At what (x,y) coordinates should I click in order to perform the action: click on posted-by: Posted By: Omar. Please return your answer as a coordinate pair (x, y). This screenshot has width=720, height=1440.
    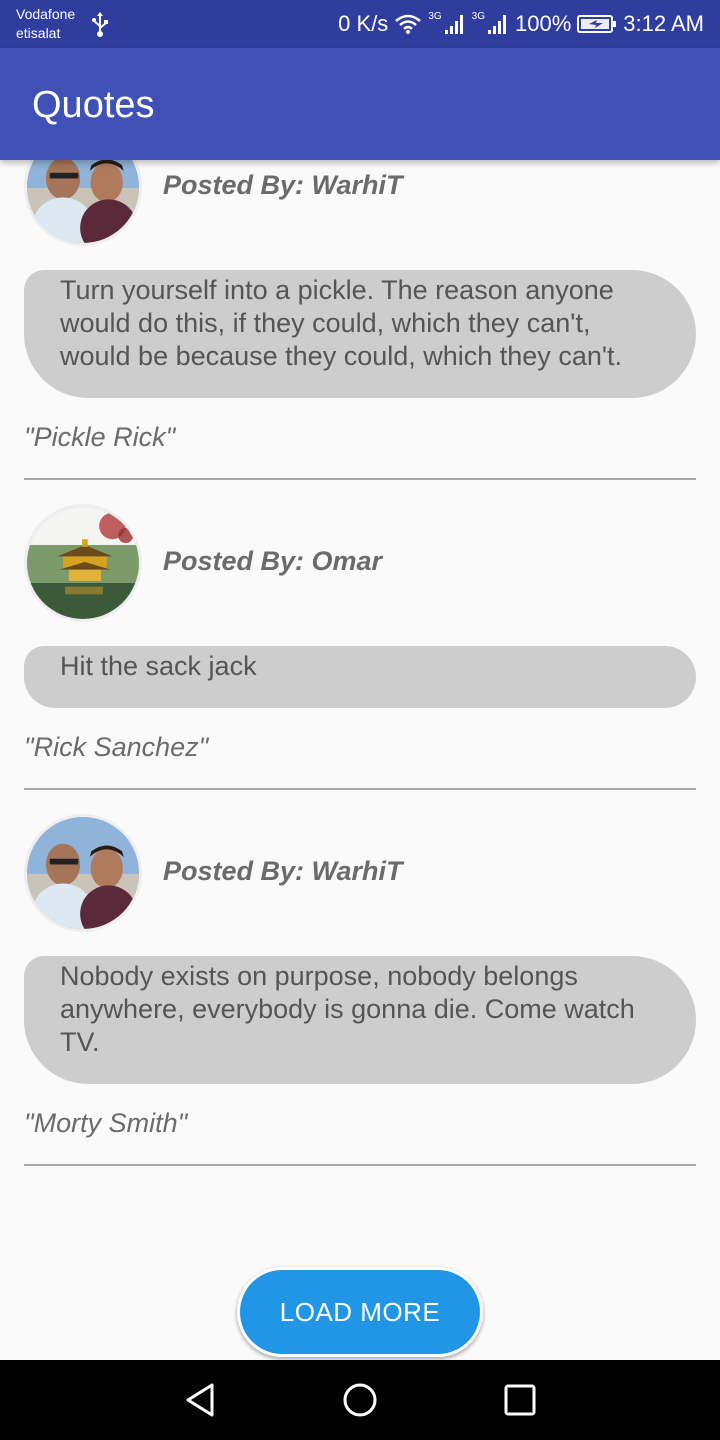
    Looking at the image, I should click on (273, 561).